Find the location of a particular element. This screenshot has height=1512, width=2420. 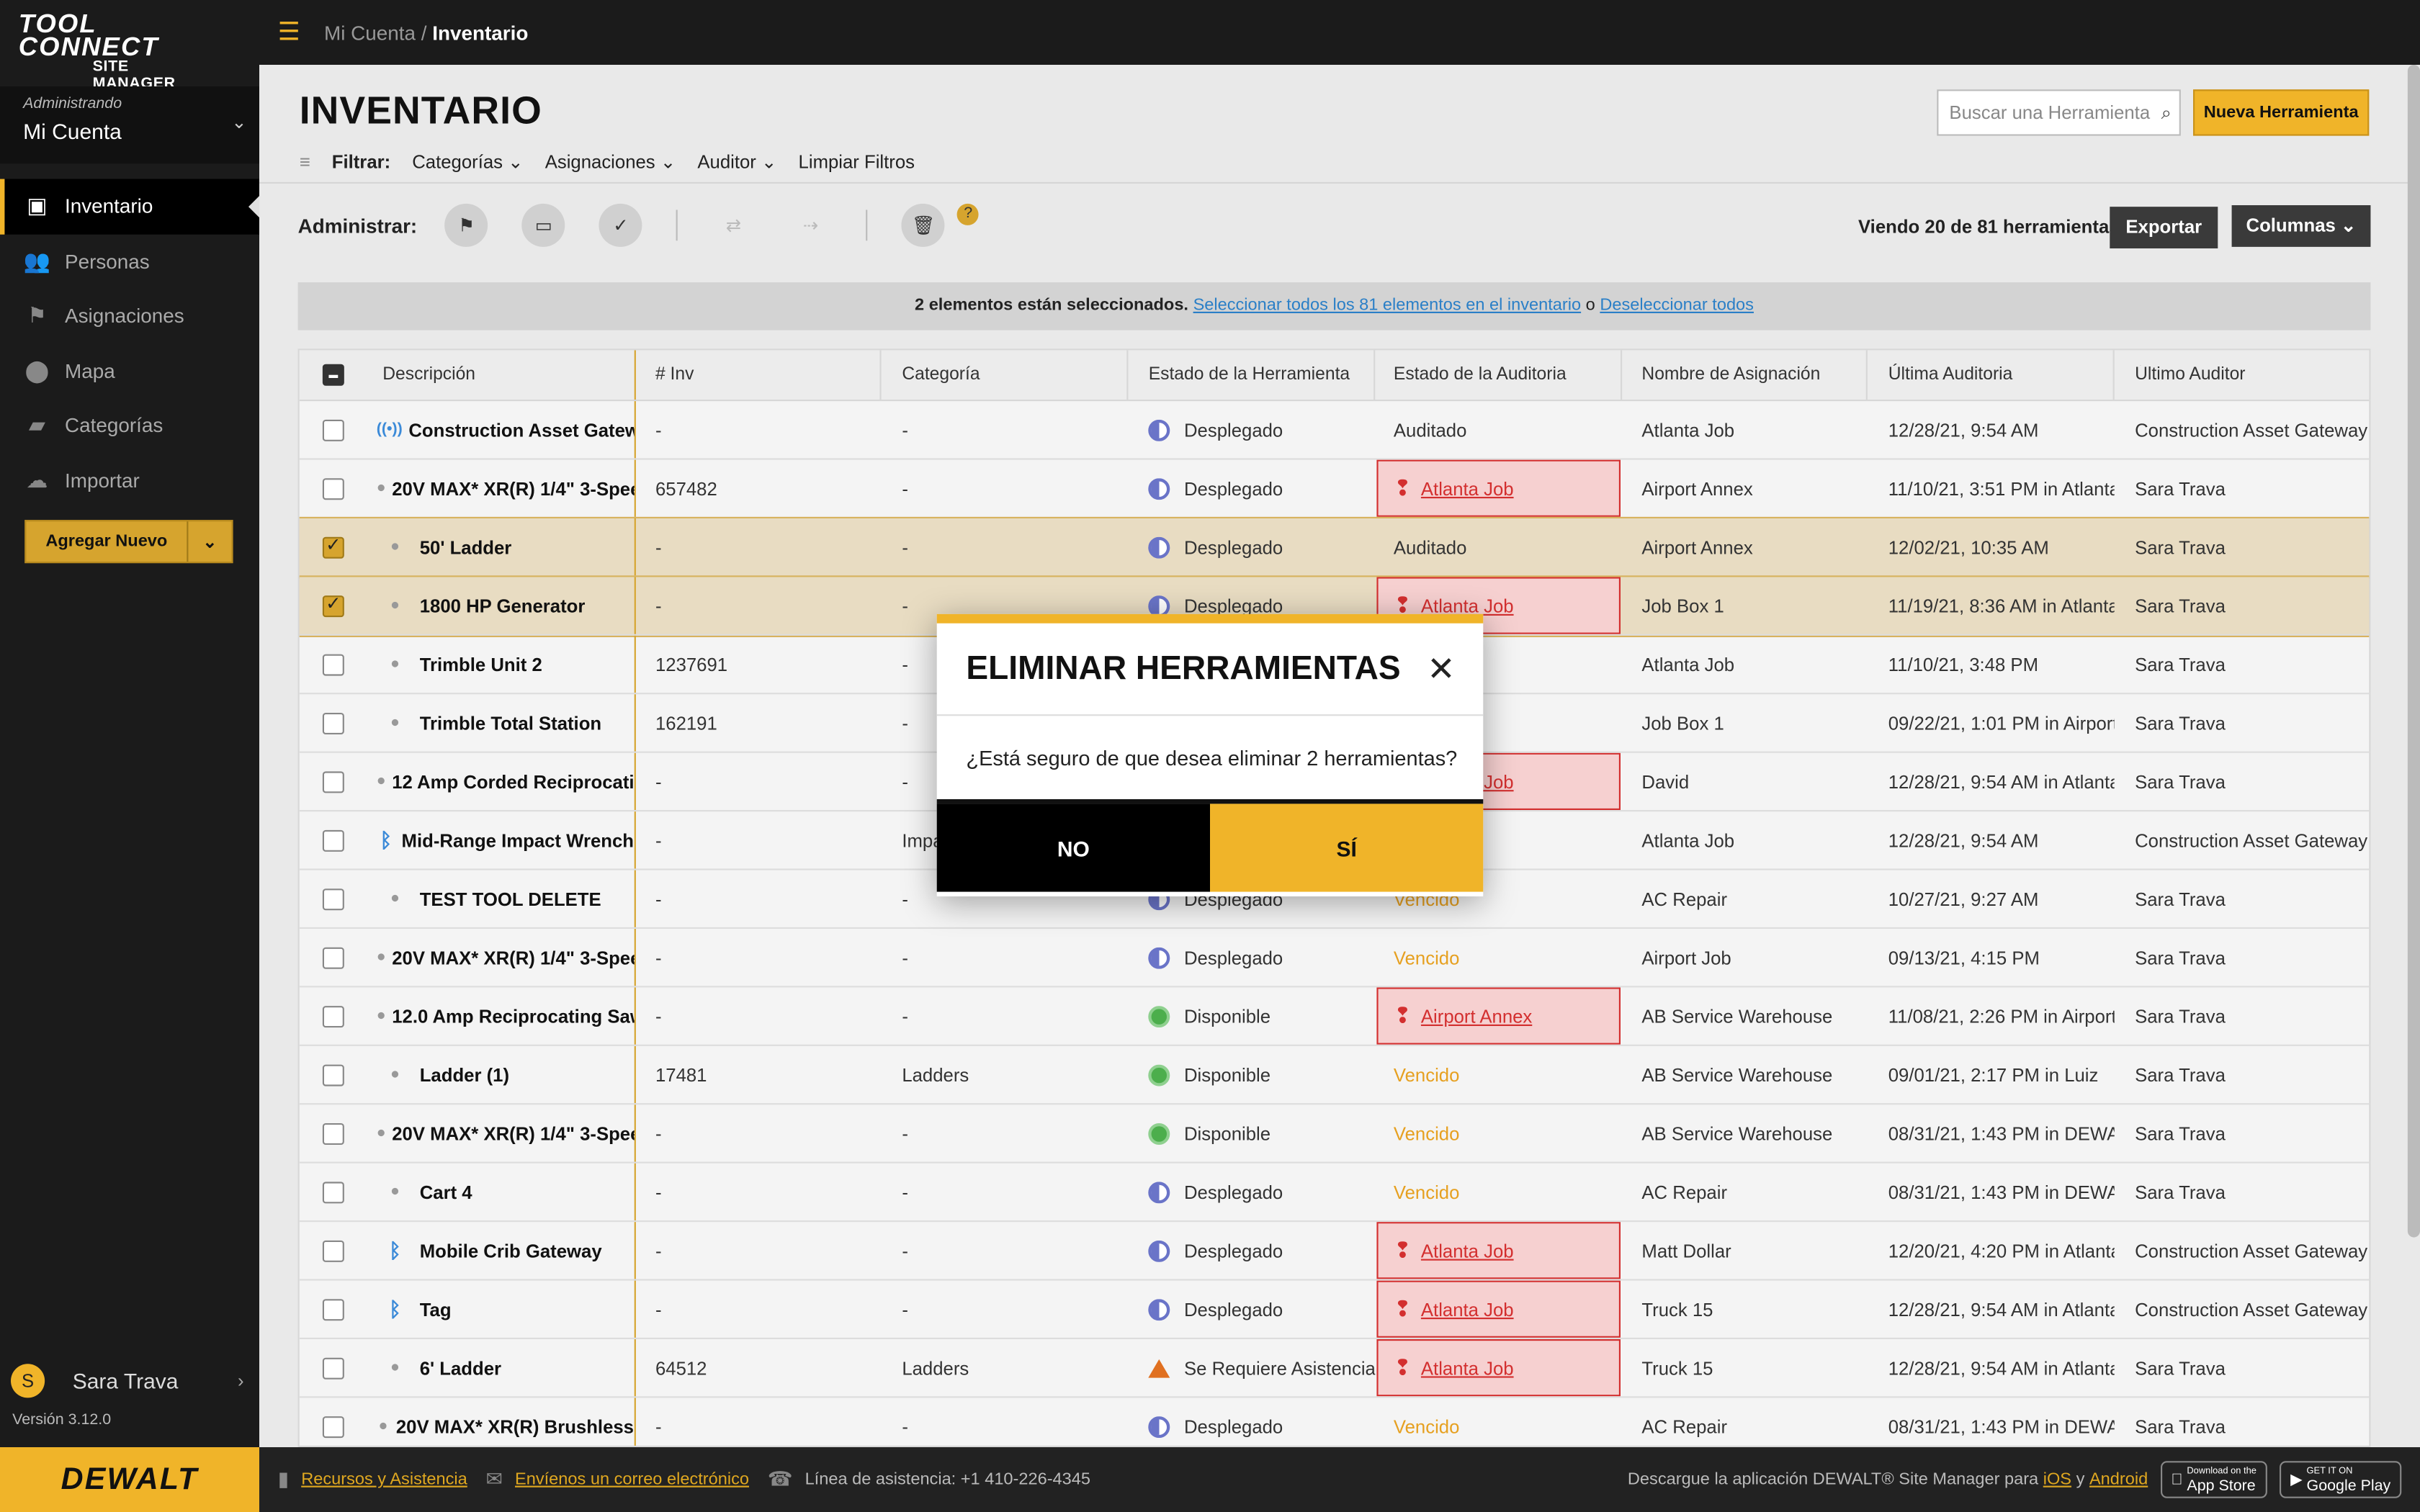

no-button: NO is located at coordinates (1073, 848).